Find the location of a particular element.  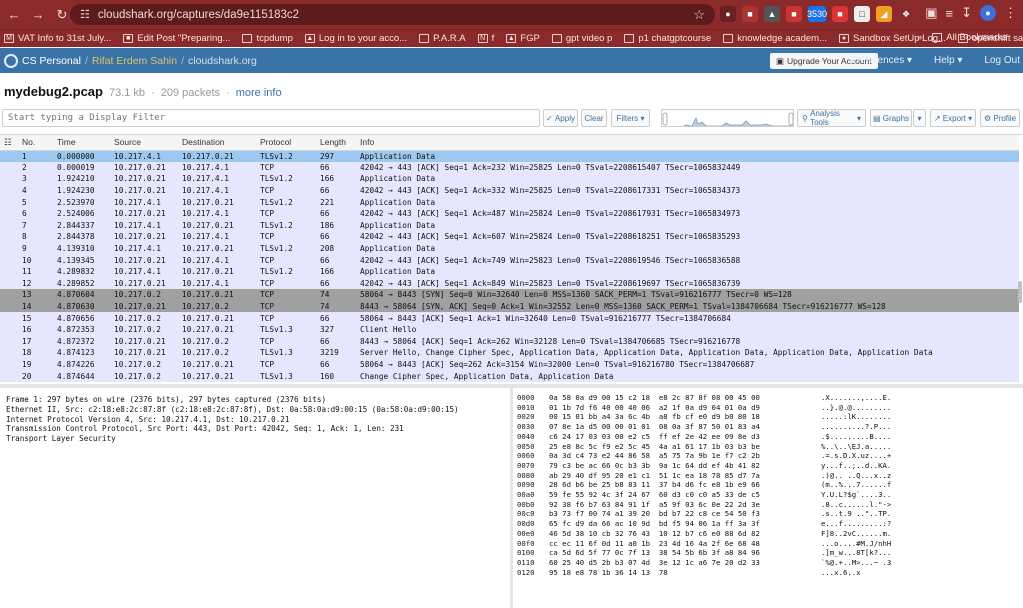

puzzle-icon: ❖ is located at coordinates (906, 14).